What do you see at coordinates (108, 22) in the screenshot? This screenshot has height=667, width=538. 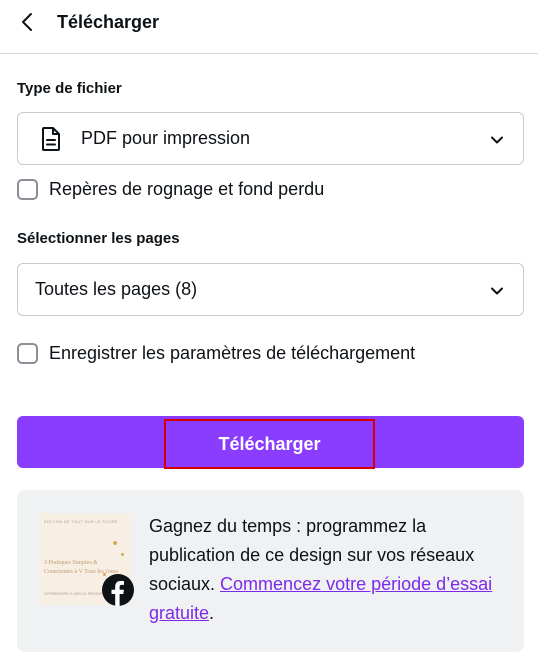 I see `panel-title: Télécharger` at bounding box center [108, 22].